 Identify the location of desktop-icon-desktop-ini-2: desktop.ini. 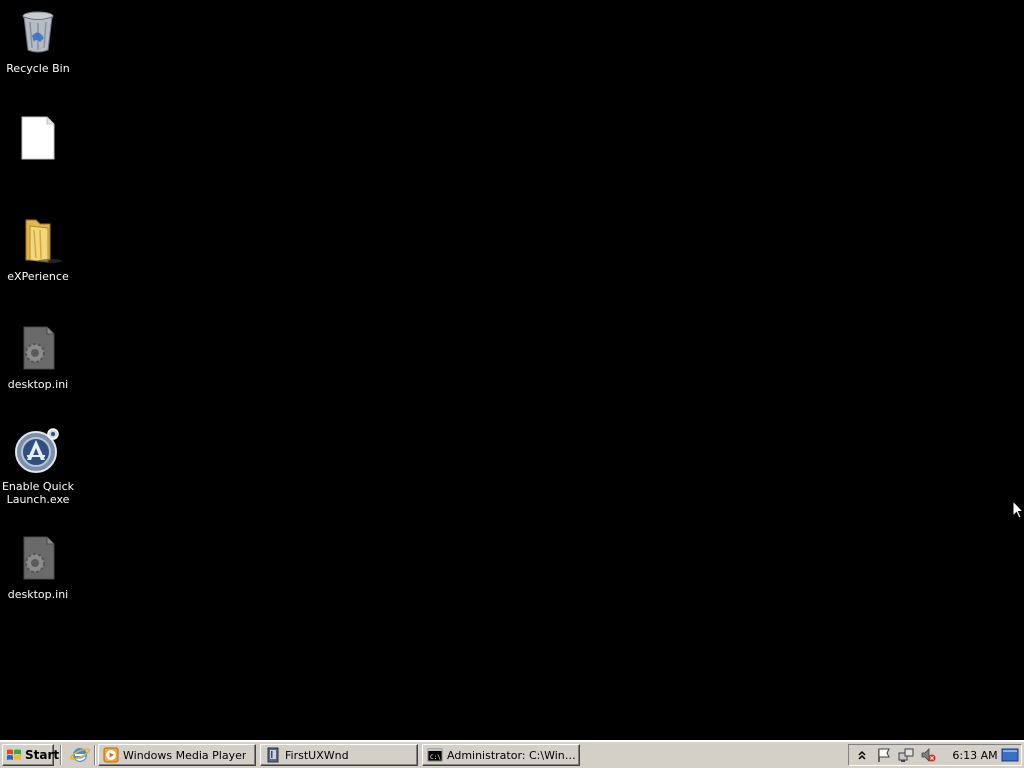
(38, 567).